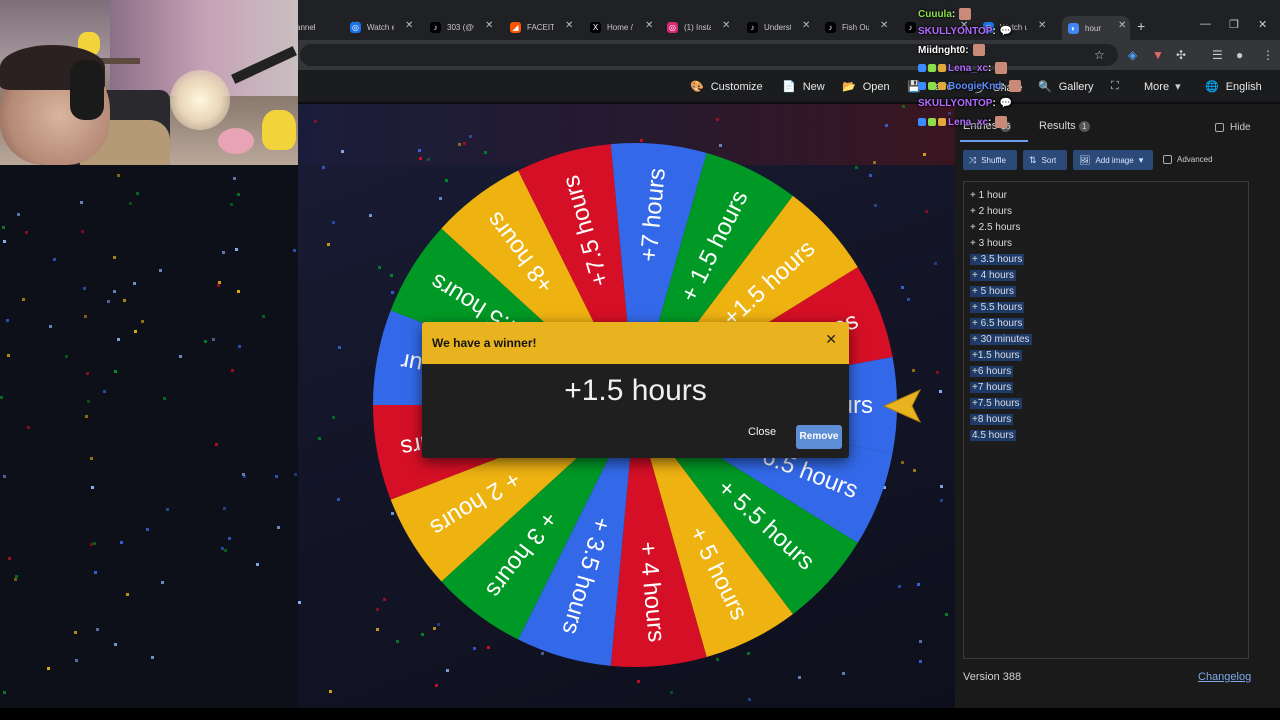  Describe the element at coordinates (452, 27) in the screenshot. I see `browser-tab: ♪ 303 (@w` at that location.